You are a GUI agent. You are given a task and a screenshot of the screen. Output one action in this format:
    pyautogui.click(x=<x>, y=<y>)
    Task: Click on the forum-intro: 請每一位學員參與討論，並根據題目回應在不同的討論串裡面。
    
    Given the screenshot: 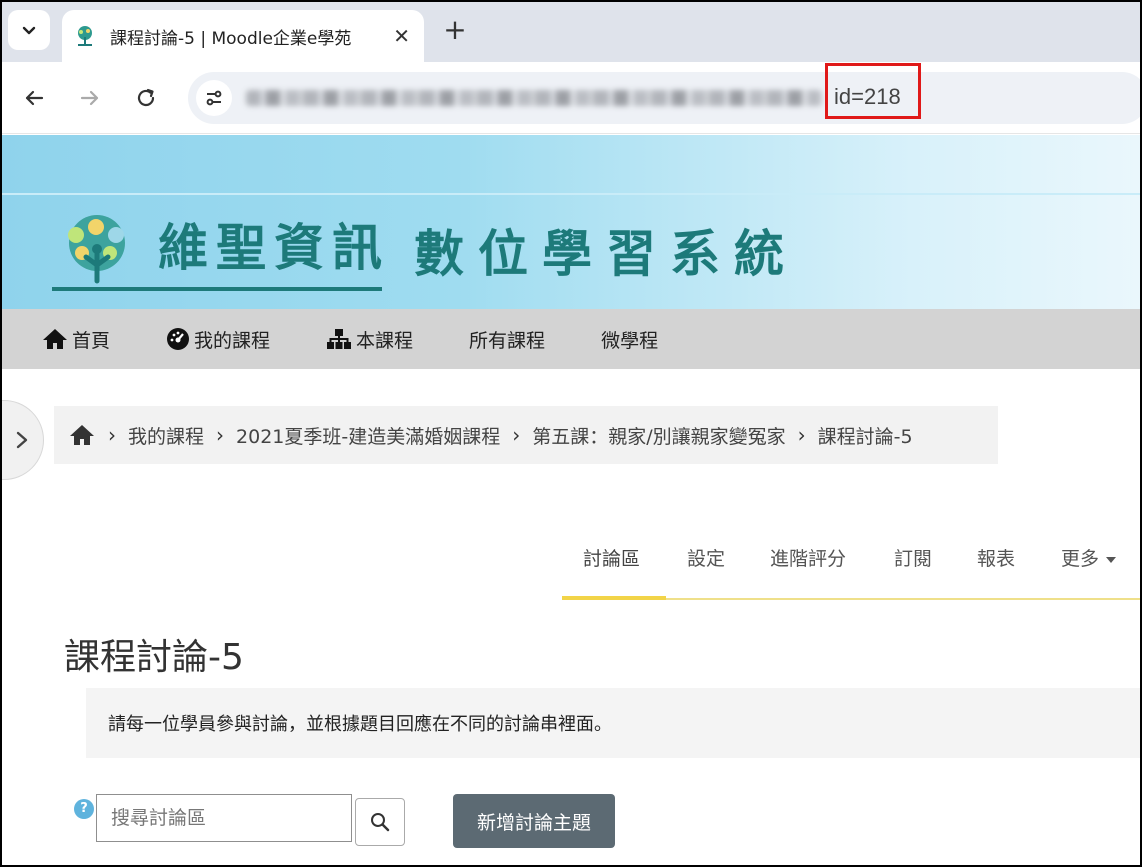 What is the action you would take?
    pyautogui.click(x=613, y=723)
    